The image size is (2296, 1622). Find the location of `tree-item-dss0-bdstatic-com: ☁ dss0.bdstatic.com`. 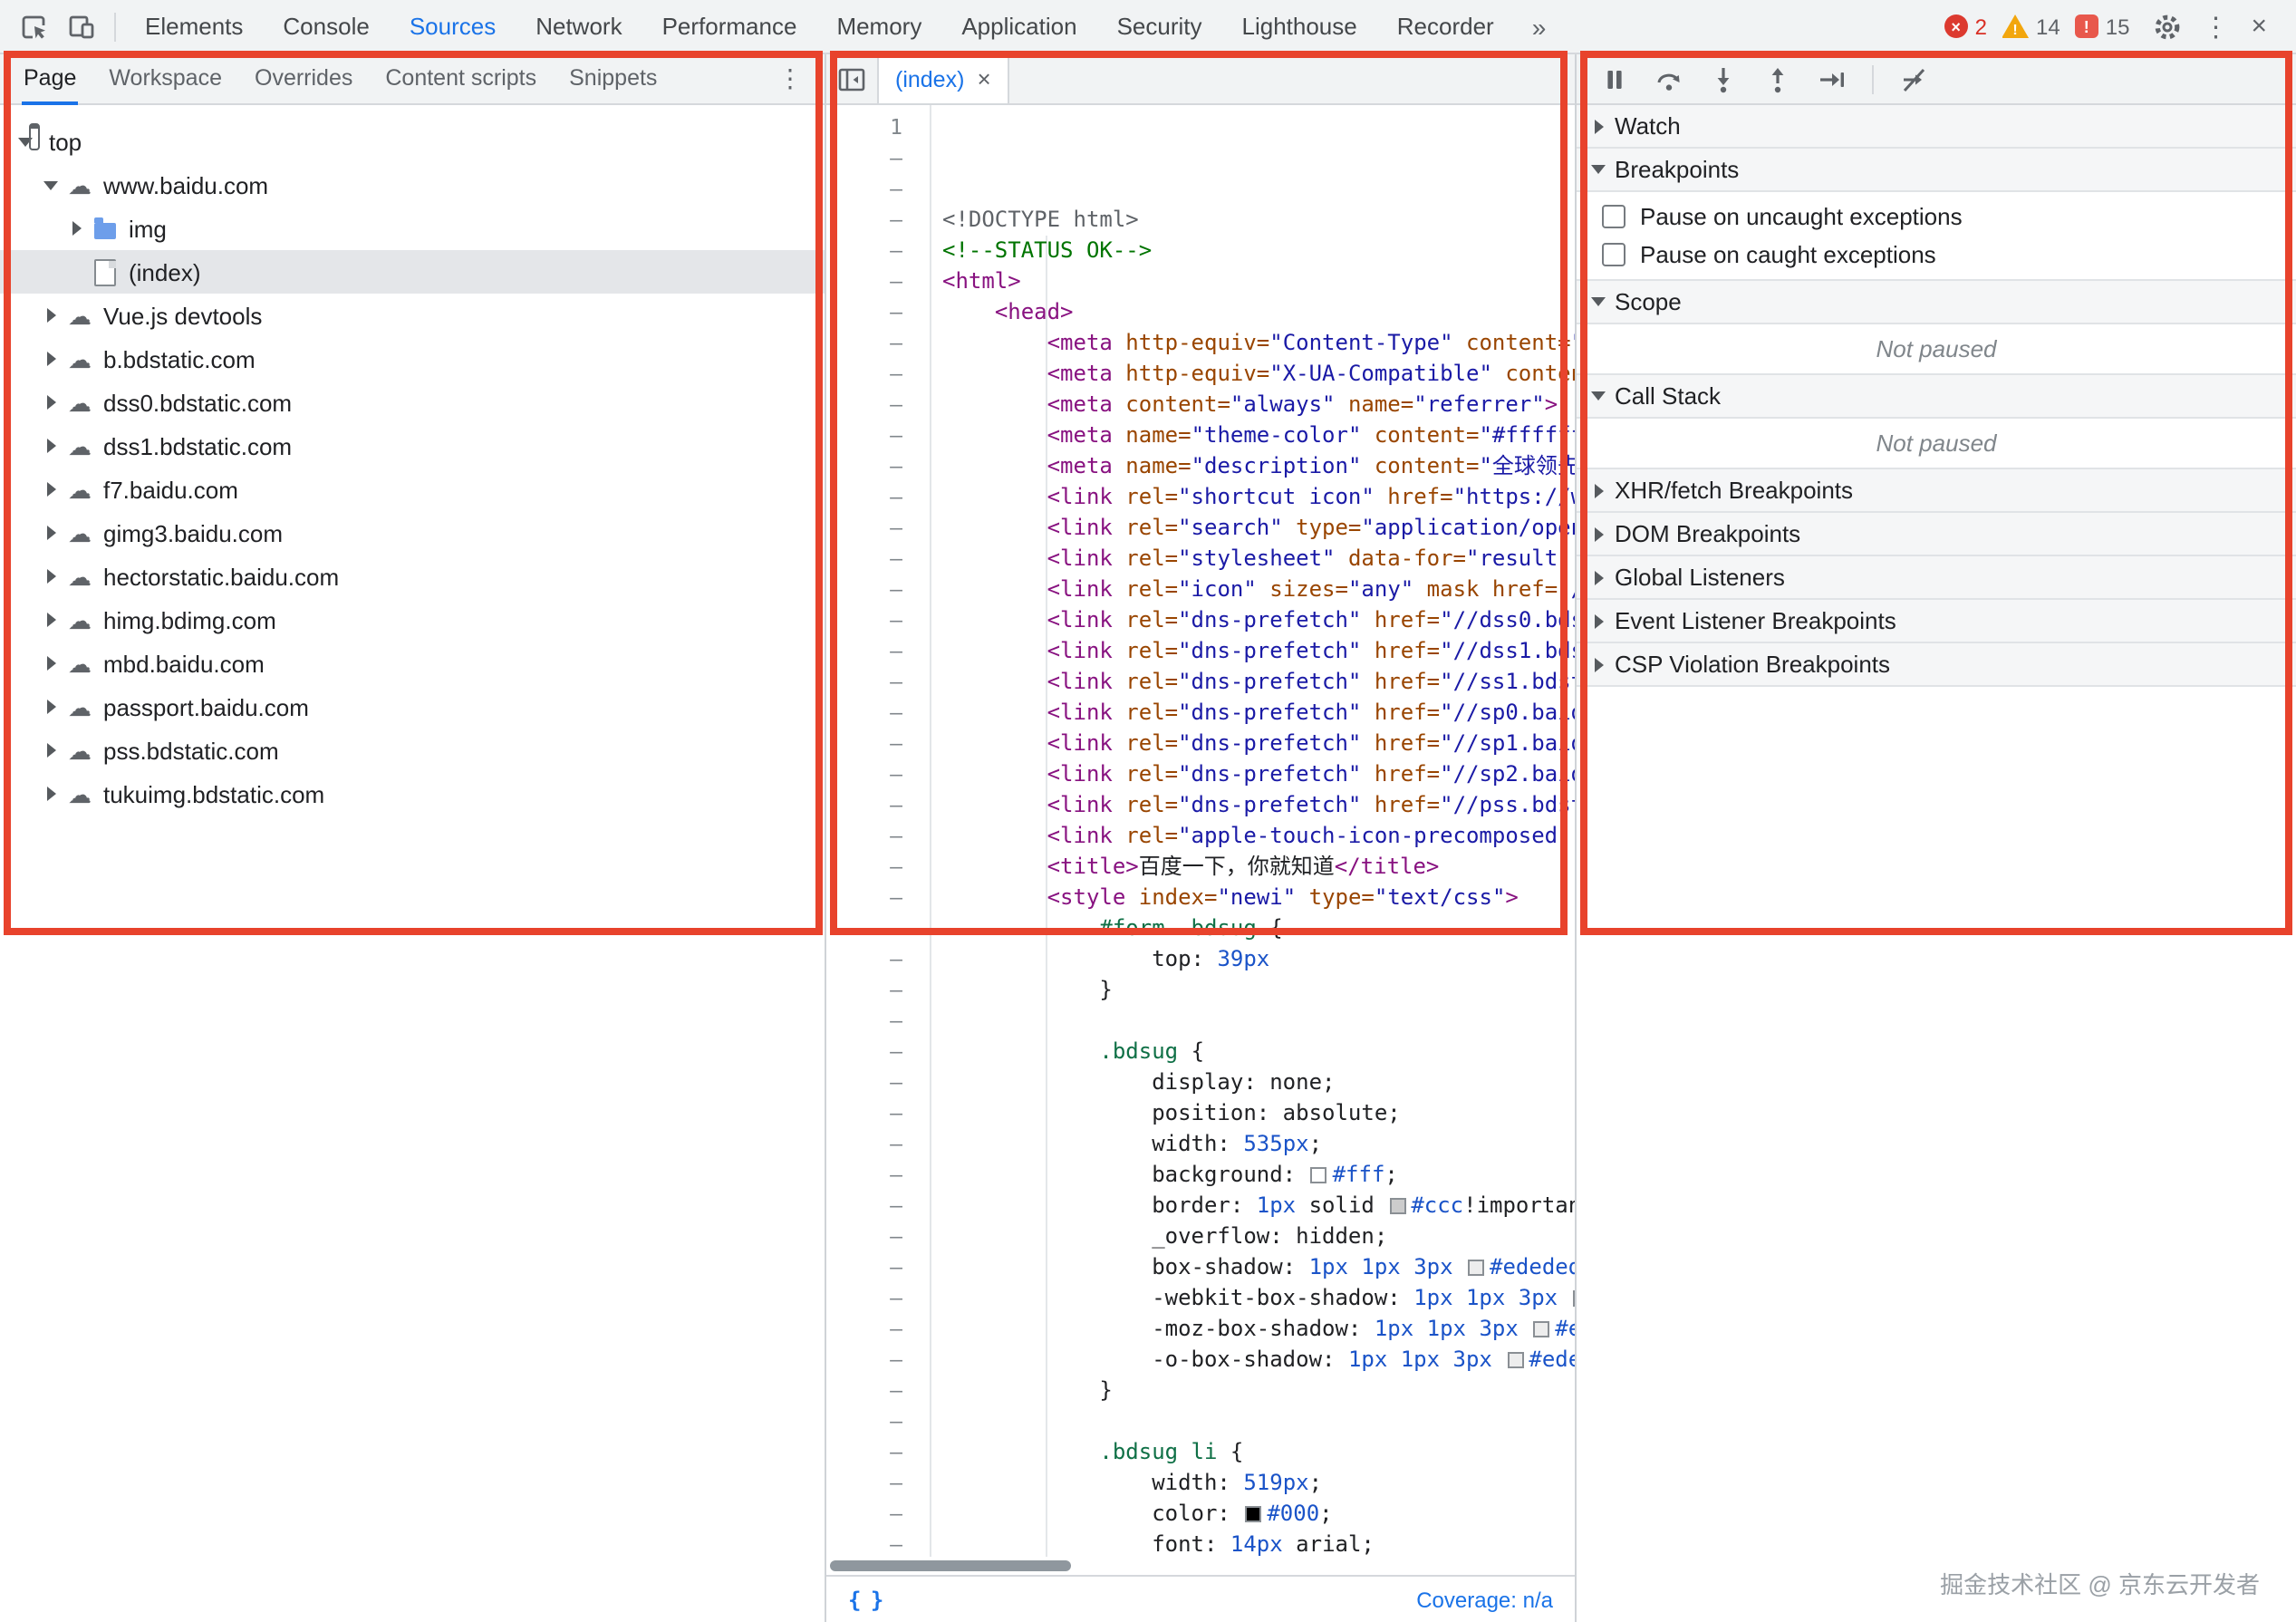

tree-item-dss0-bdstatic-com: ☁ dss0.bdstatic.com is located at coordinates (413, 402).